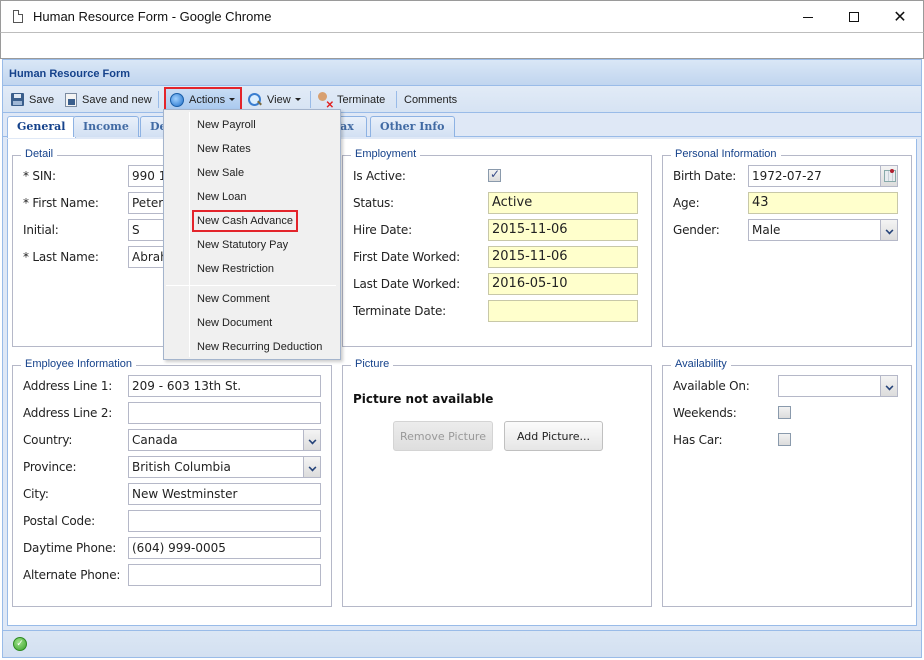 This screenshot has width=924, height=660. I want to click on menu-item-new-restriction: New Restriction, so click(235, 269).